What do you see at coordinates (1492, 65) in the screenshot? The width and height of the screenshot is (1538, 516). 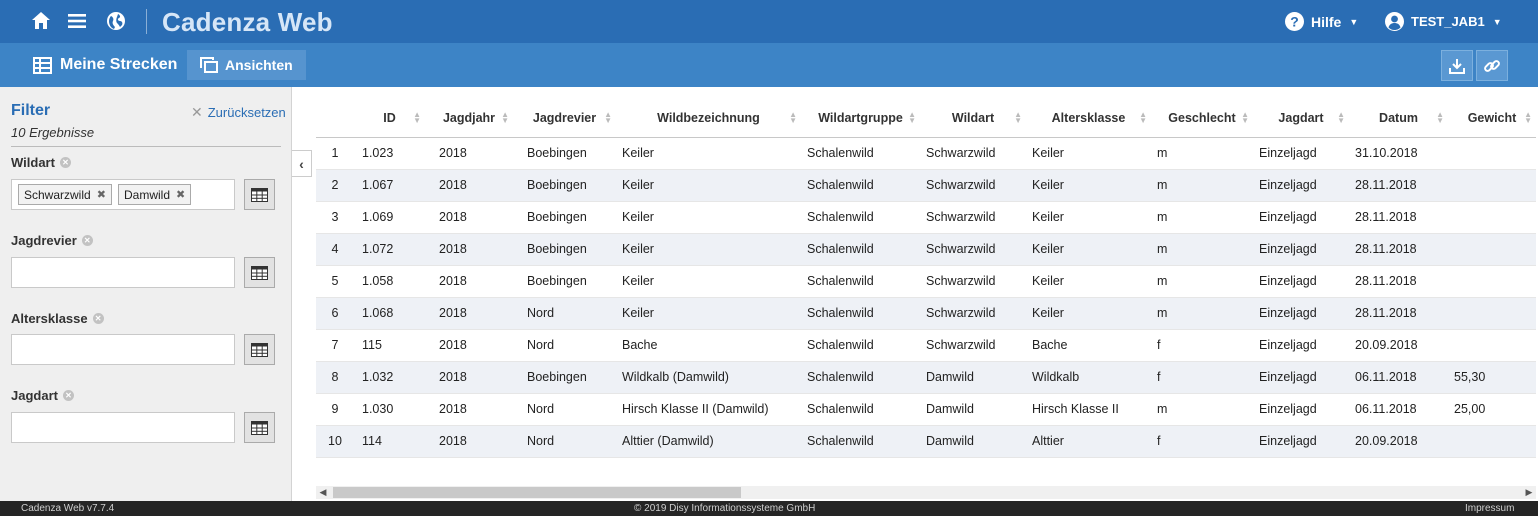 I see `link-button` at bounding box center [1492, 65].